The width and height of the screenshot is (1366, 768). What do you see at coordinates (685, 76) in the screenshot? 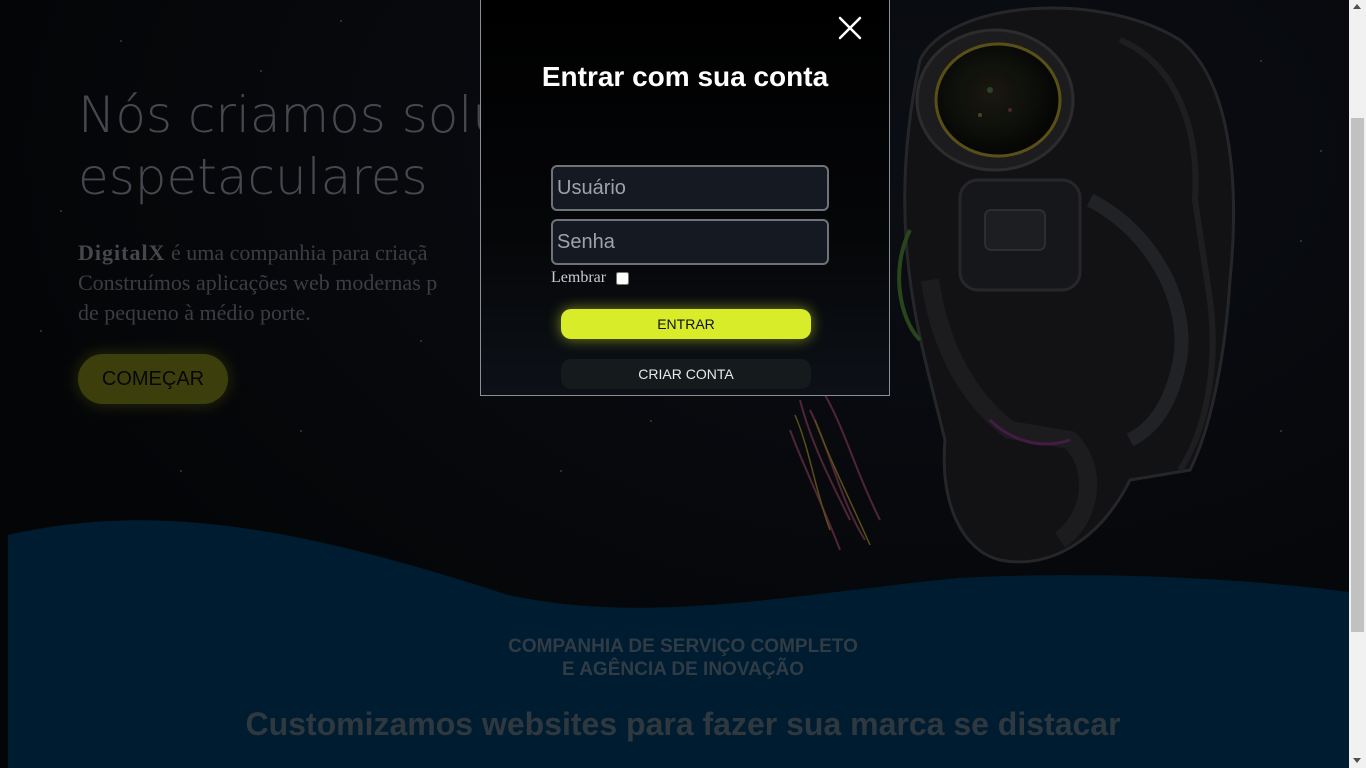
I see `modal-title: Entrar com sua conta` at bounding box center [685, 76].